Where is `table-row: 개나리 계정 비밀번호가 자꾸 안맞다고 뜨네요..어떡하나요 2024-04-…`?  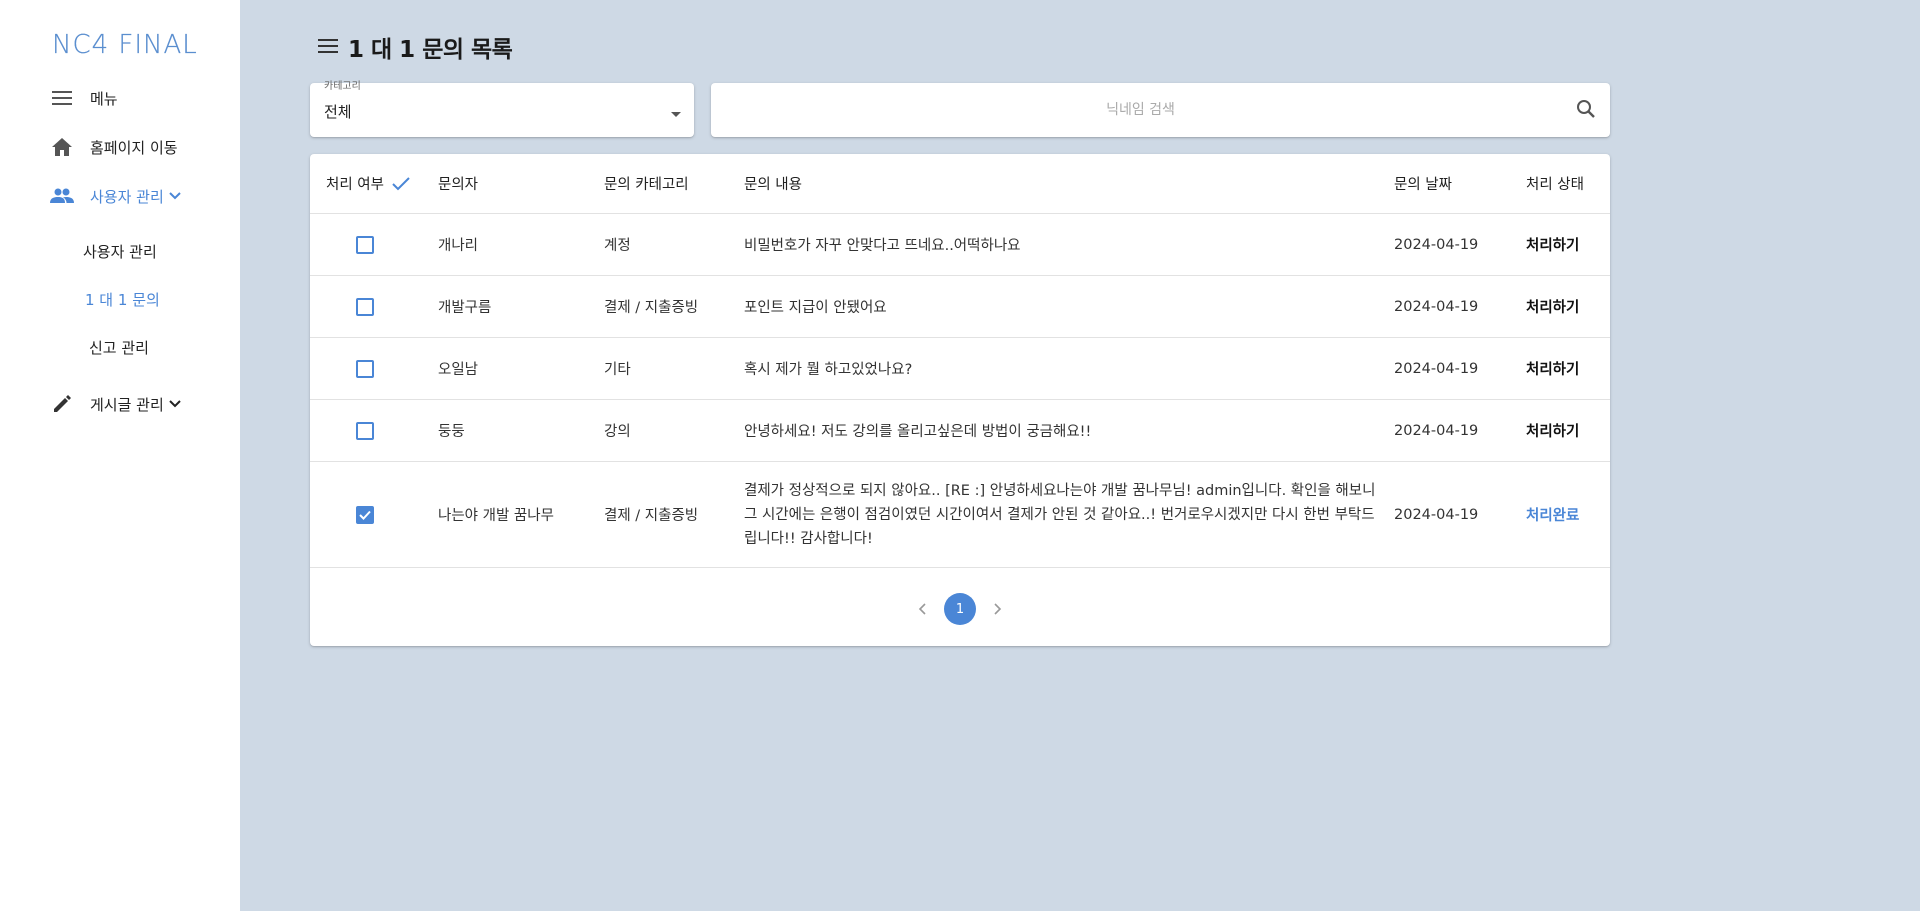
table-row: 개나리 계정 비밀번호가 자꾸 안맞다고 뜨네요..어떡하나요 2024-04-… is located at coordinates (960, 245).